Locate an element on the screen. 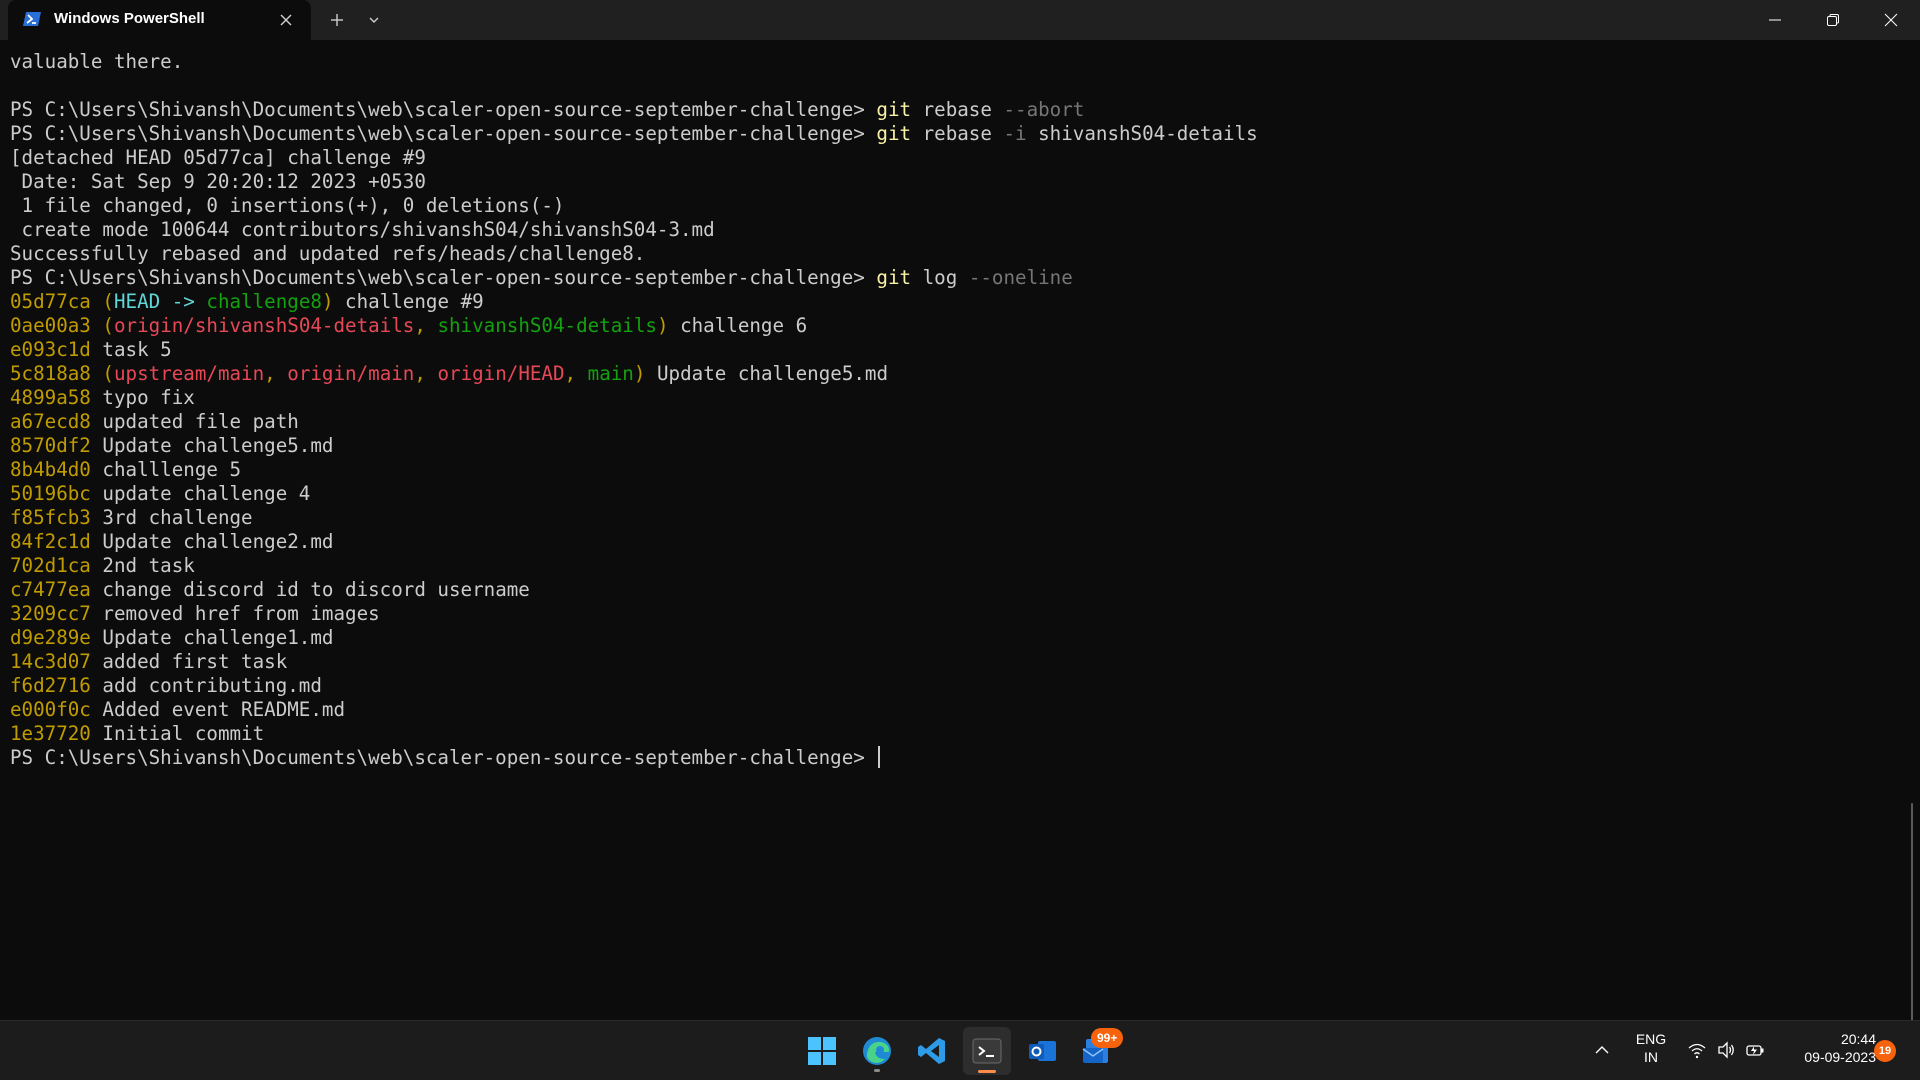  terminal-segment: log is located at coordinates (940, 277).